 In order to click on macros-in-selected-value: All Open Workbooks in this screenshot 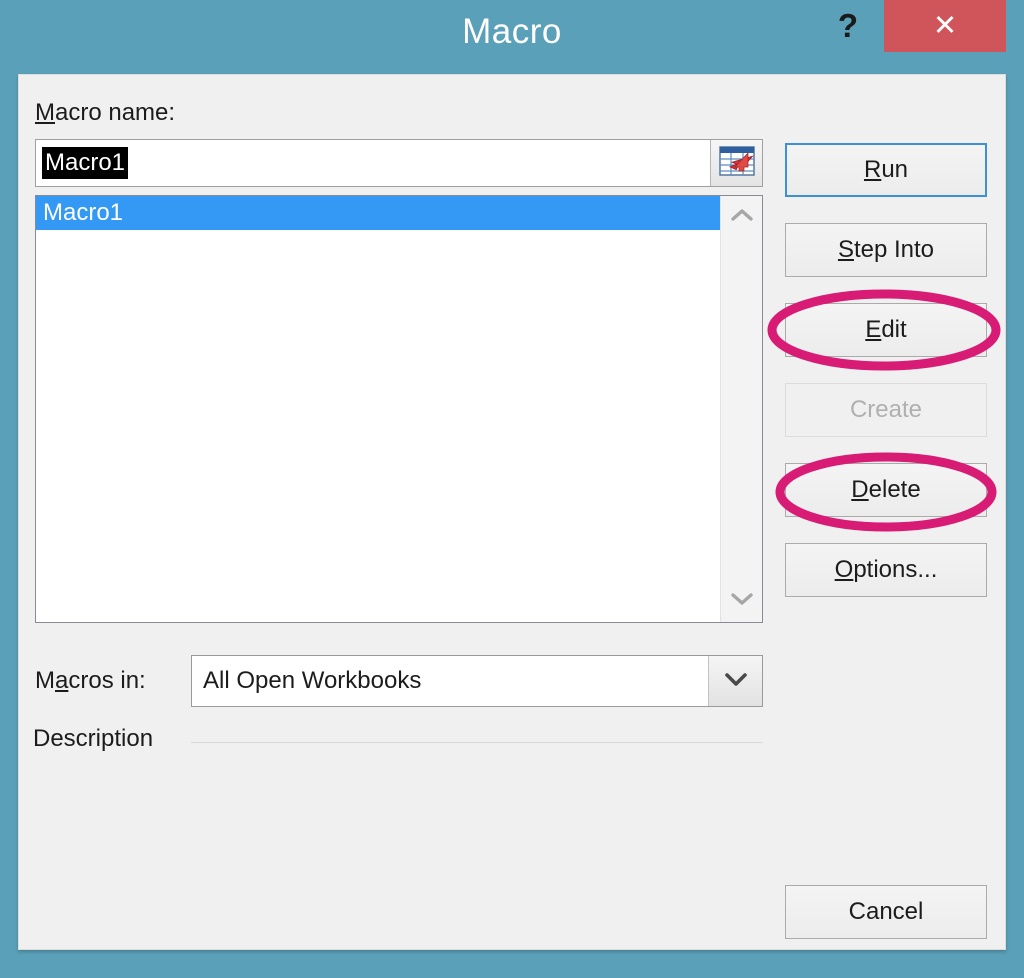, I will do `click(312, 680)`.